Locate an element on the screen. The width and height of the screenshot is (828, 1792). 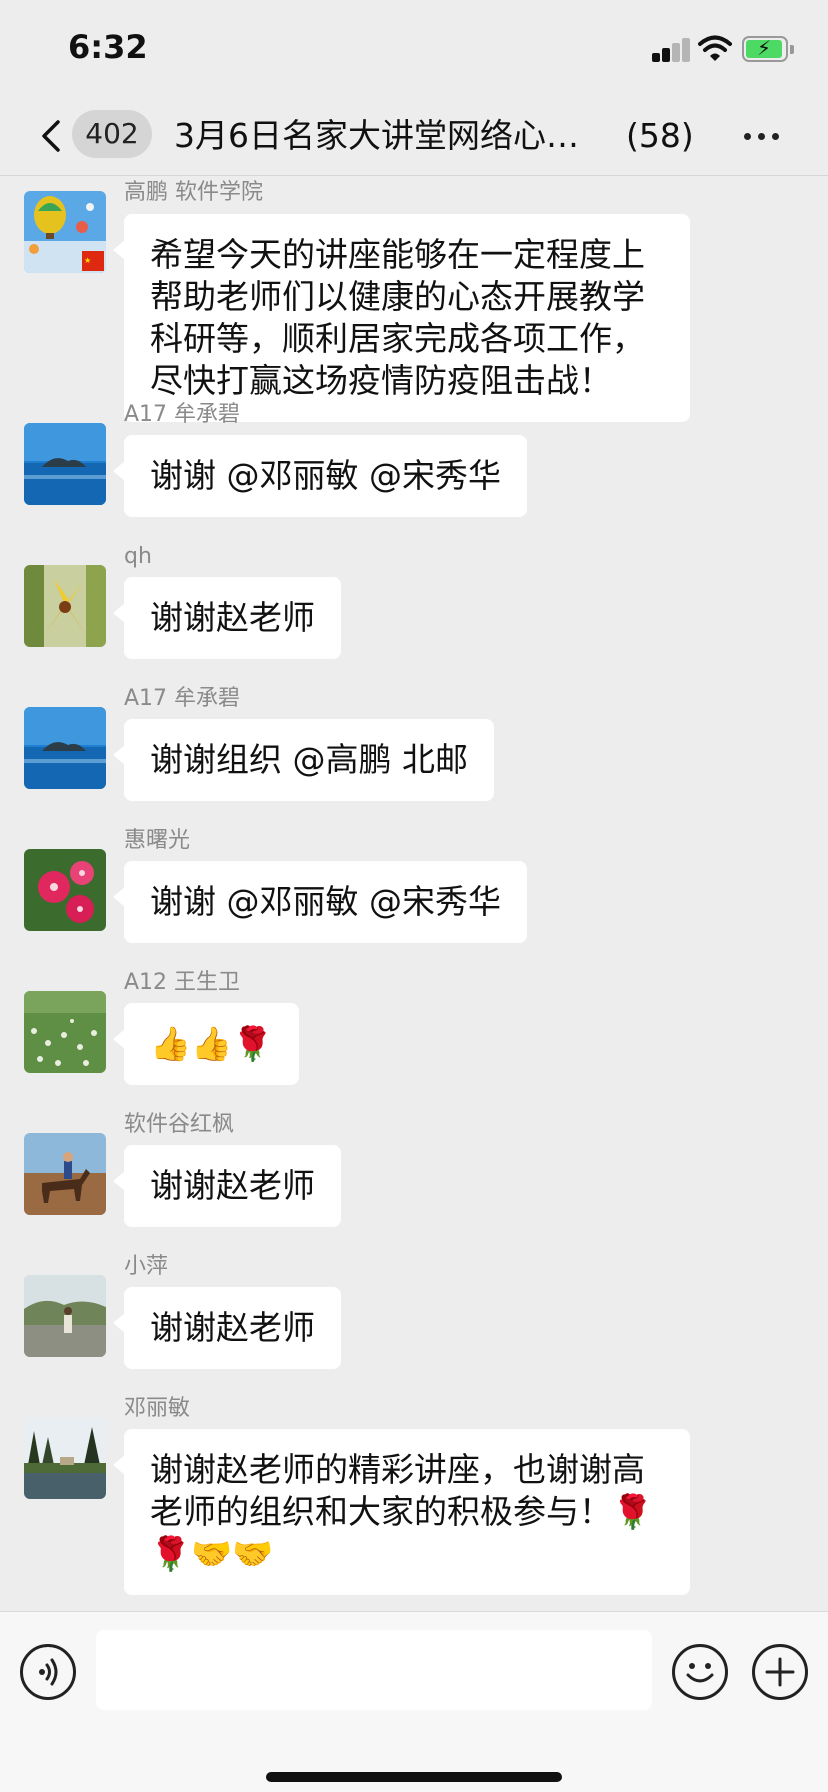
home-indicator is located at coordinates (414, 1777).